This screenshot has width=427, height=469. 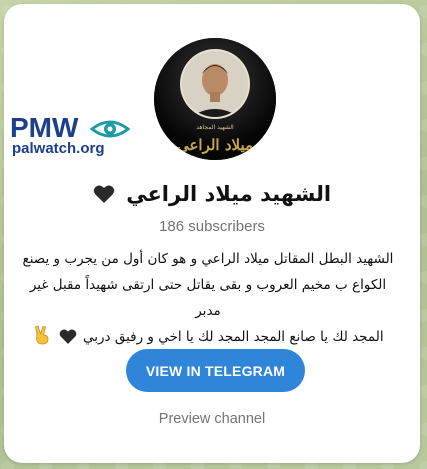 I want to click on channel-avatar: الشهيد المجاهد ميلاد الراعي, so click(x=215, y=99).